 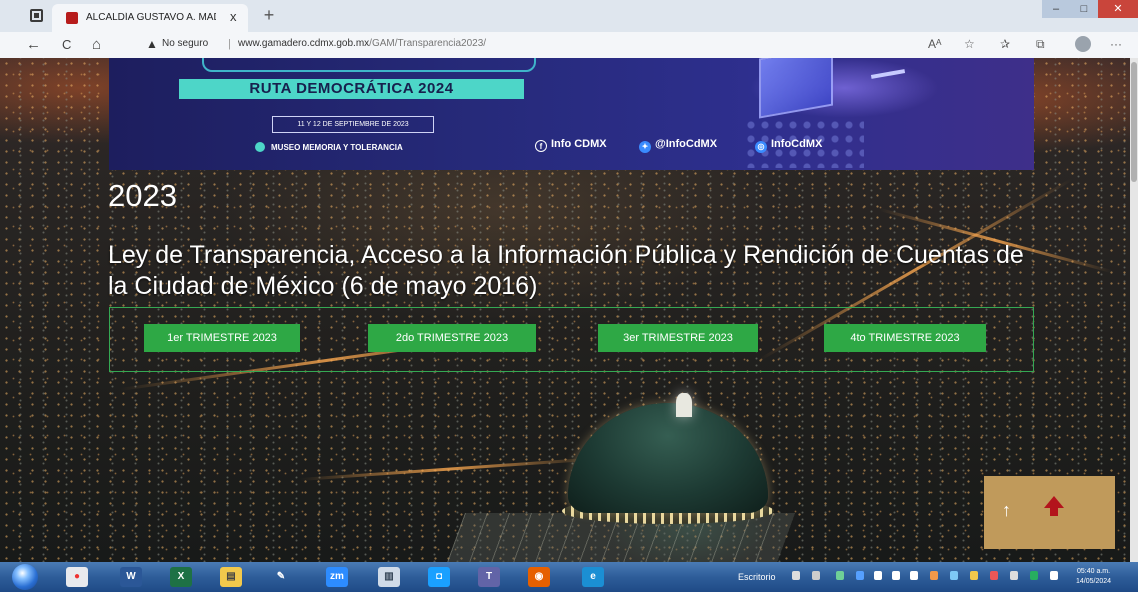 What do you see at coordinates (686, 144) in the screenshot?
I see `social-label: @InfoCdMX` at bounding box center [686, 144].